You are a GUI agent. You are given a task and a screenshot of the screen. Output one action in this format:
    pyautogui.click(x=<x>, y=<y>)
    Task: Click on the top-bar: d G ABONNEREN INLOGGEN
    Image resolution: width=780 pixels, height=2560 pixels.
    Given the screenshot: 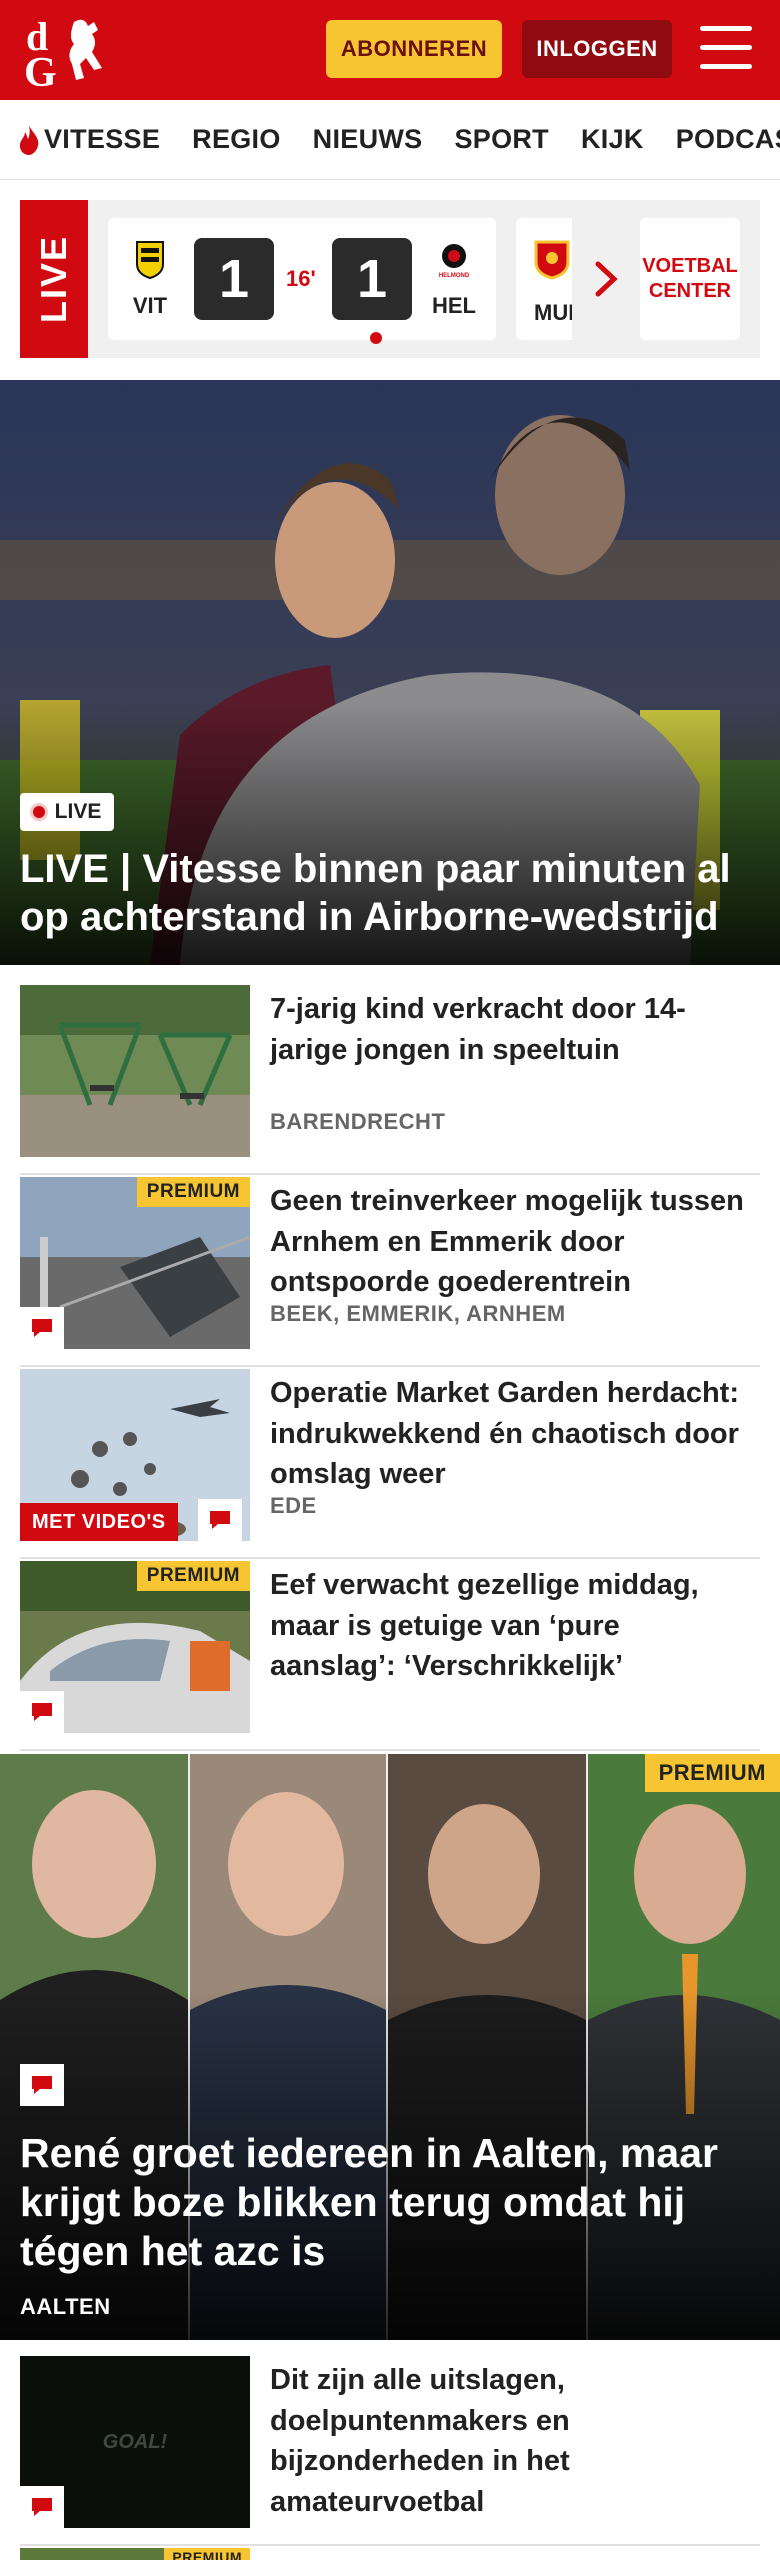 What is the action you would take?
    pyautogui.click(x=390, y=50)
    